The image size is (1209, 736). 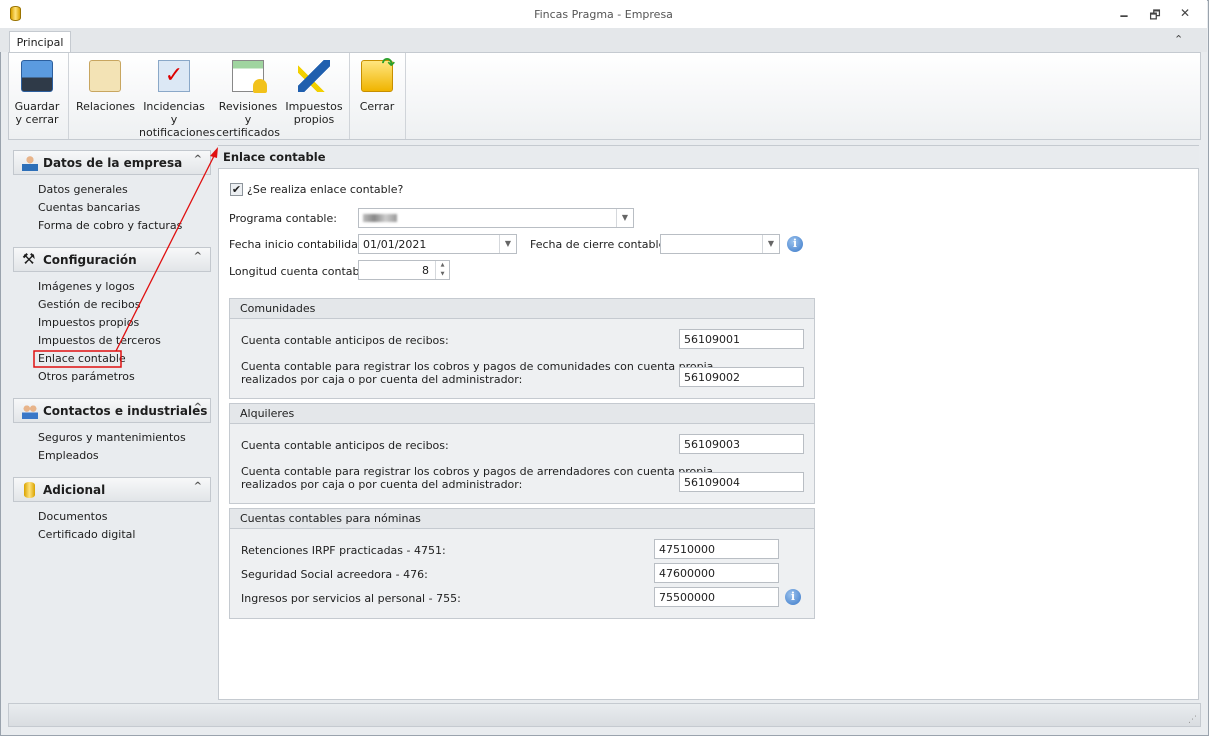 I want to click on annotation-arrow, so click(x=165, y=252).